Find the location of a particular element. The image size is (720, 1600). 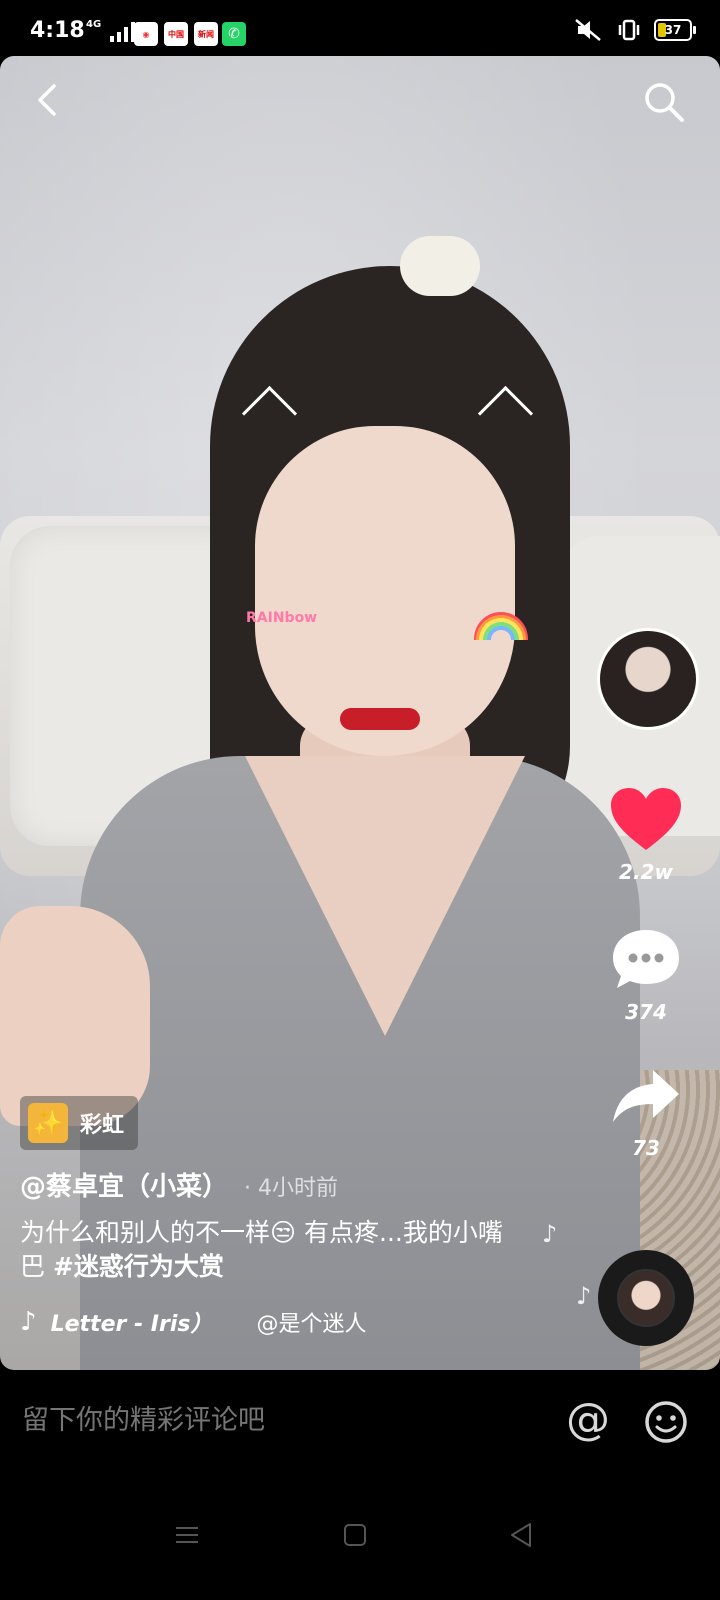

like-button: 2.2w is located at coordinates (646, 835).